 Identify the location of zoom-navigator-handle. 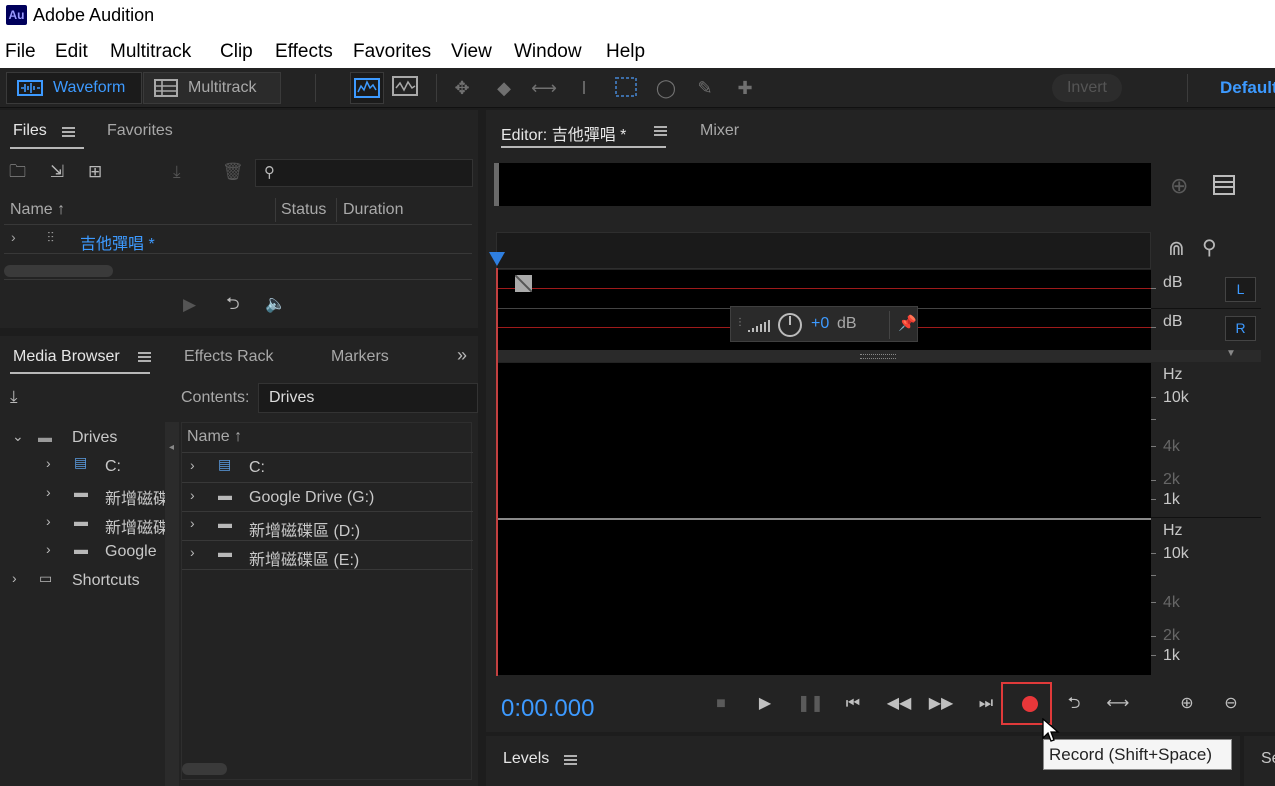
(496, 184).